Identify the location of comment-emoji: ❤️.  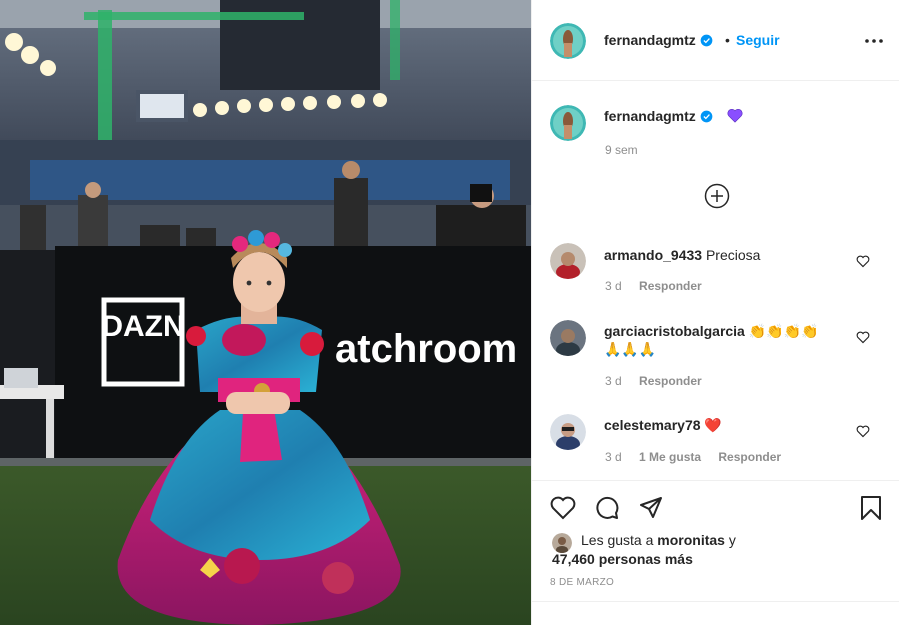
(713, 425).